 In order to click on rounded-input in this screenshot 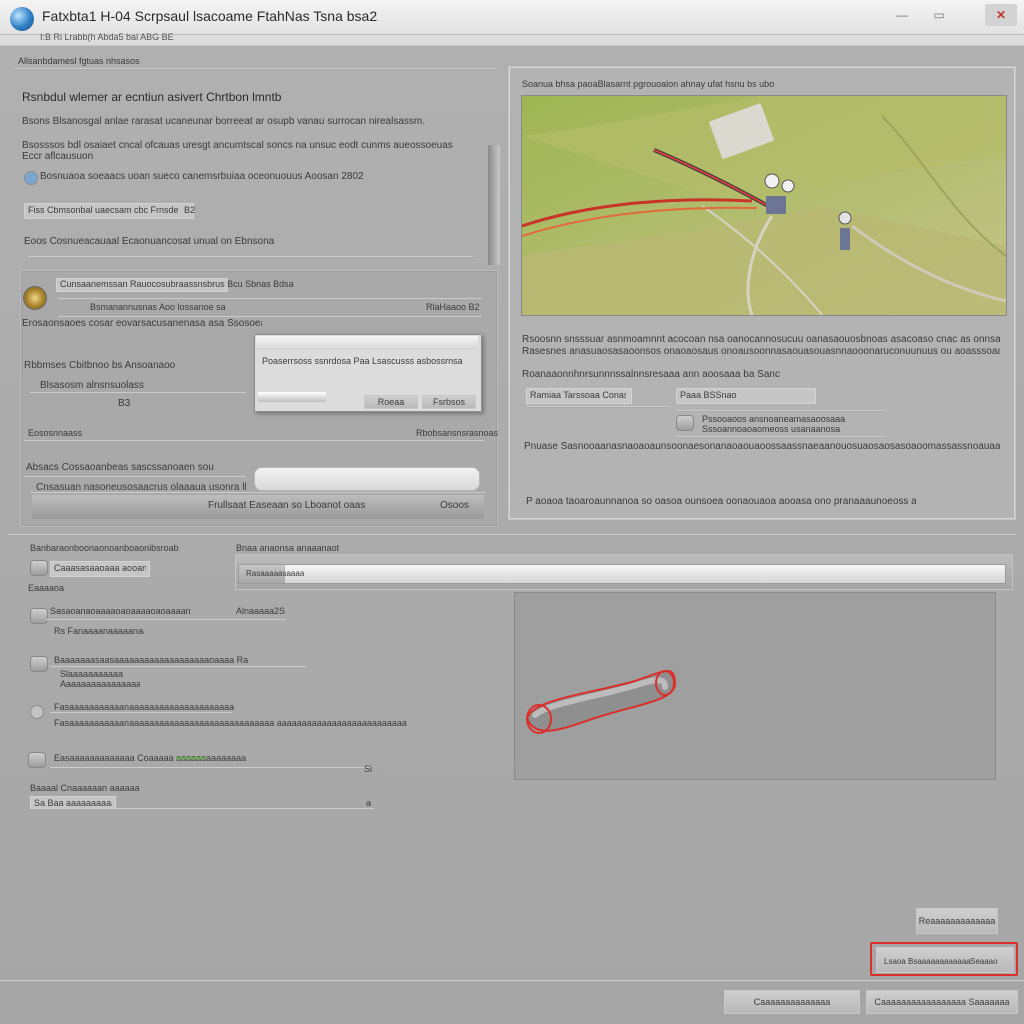, I will do `click(367, 479)`.